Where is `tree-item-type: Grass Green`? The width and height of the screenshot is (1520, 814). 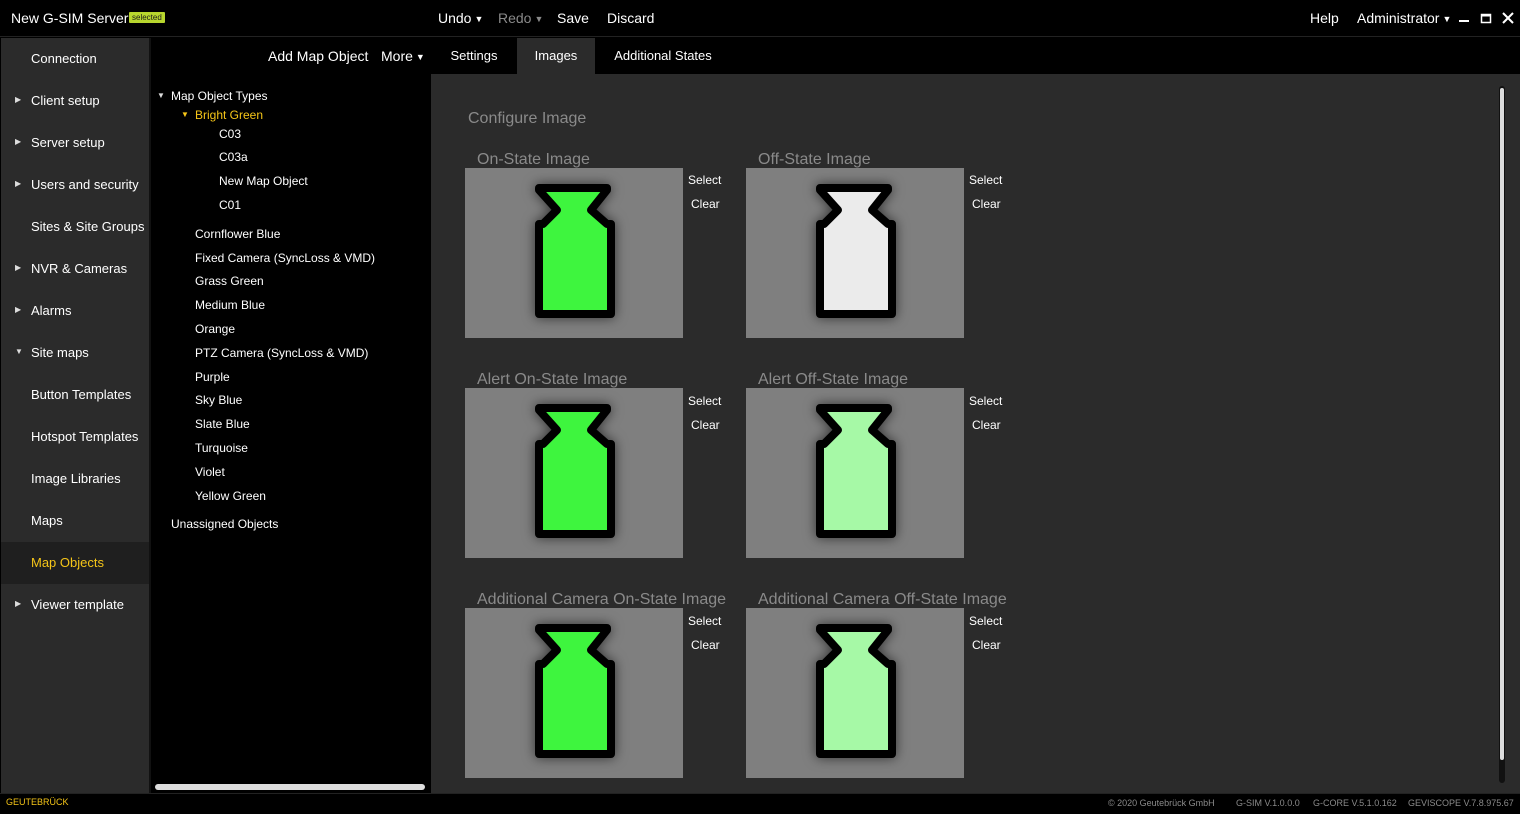 tree-item-type: Grass Green is located at coordinates (229, 281).